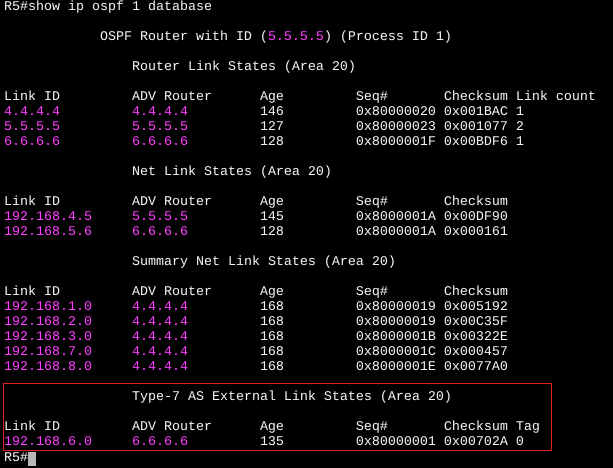 The width and height of the screenshot is (613, 468). What do you see at coordinates (396, 352) in the screenshot?
I see `table-cell-text: 0x8000001C` at bounding box center [396, 352].